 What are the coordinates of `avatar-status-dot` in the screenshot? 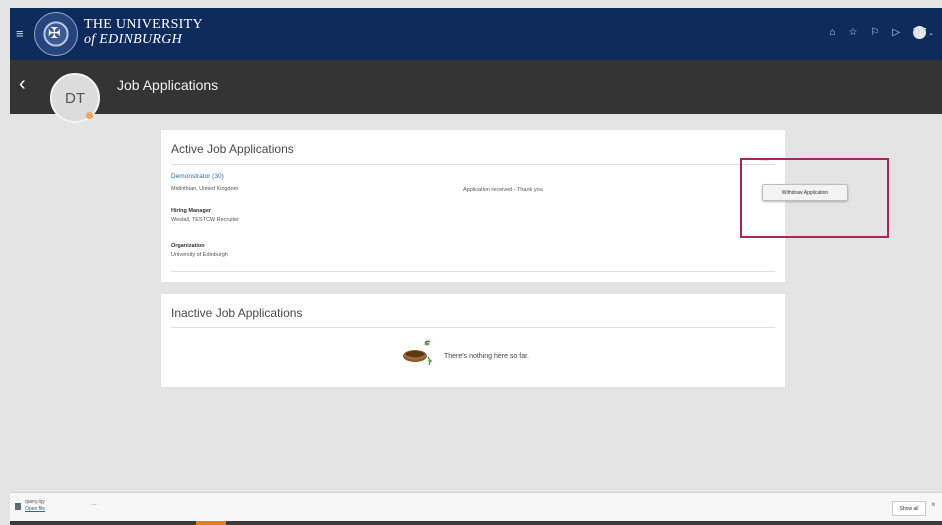 It's located at (89, 115).